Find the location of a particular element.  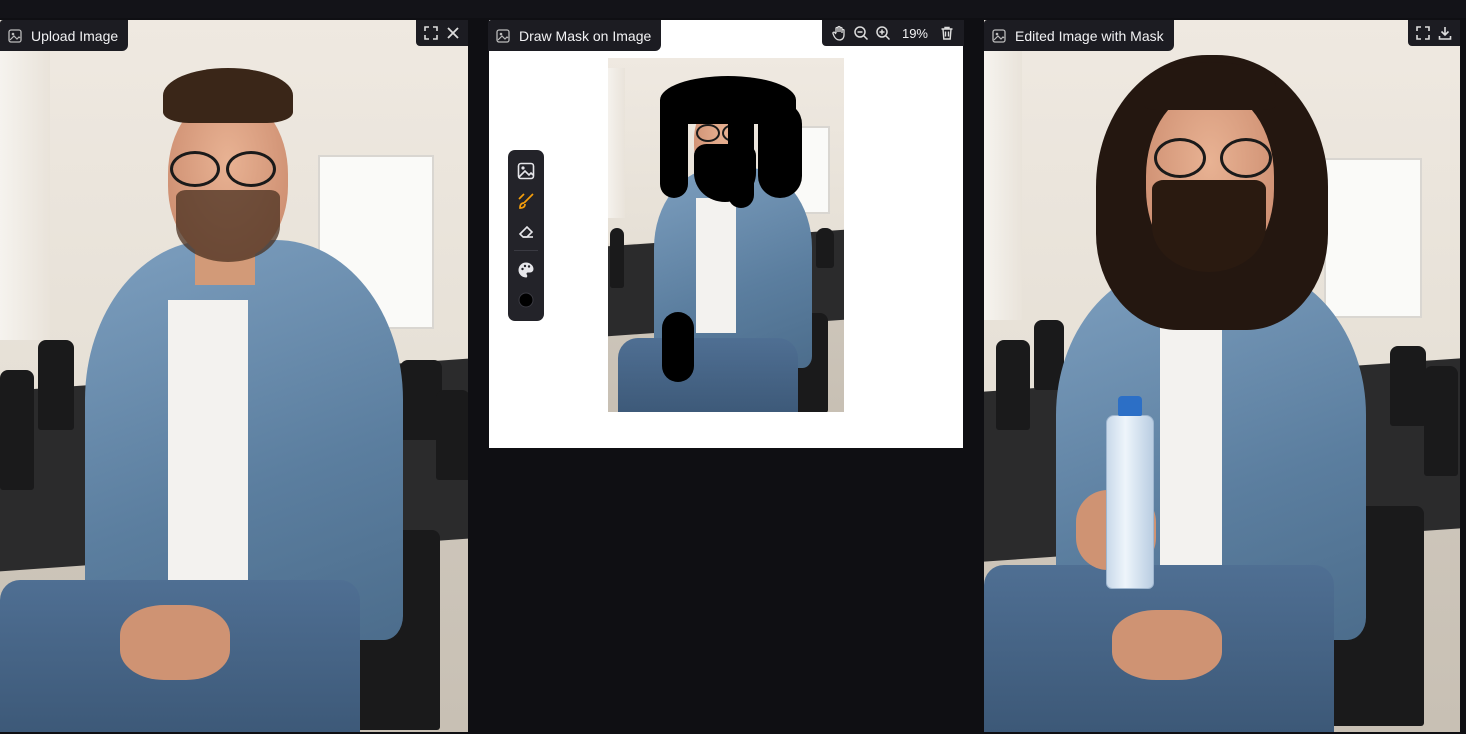

mask-canvas-image is located at coordinates (726, 235).